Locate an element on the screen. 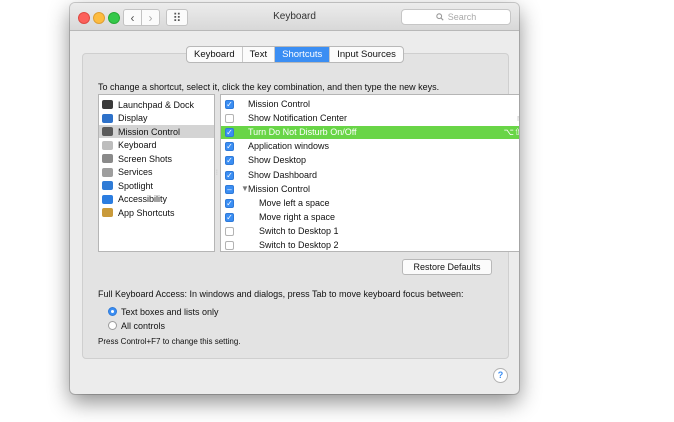 The height and width of the screenshot is (422, 674). tab-keyboard: Keyboard is located at coordinates (215, 54).